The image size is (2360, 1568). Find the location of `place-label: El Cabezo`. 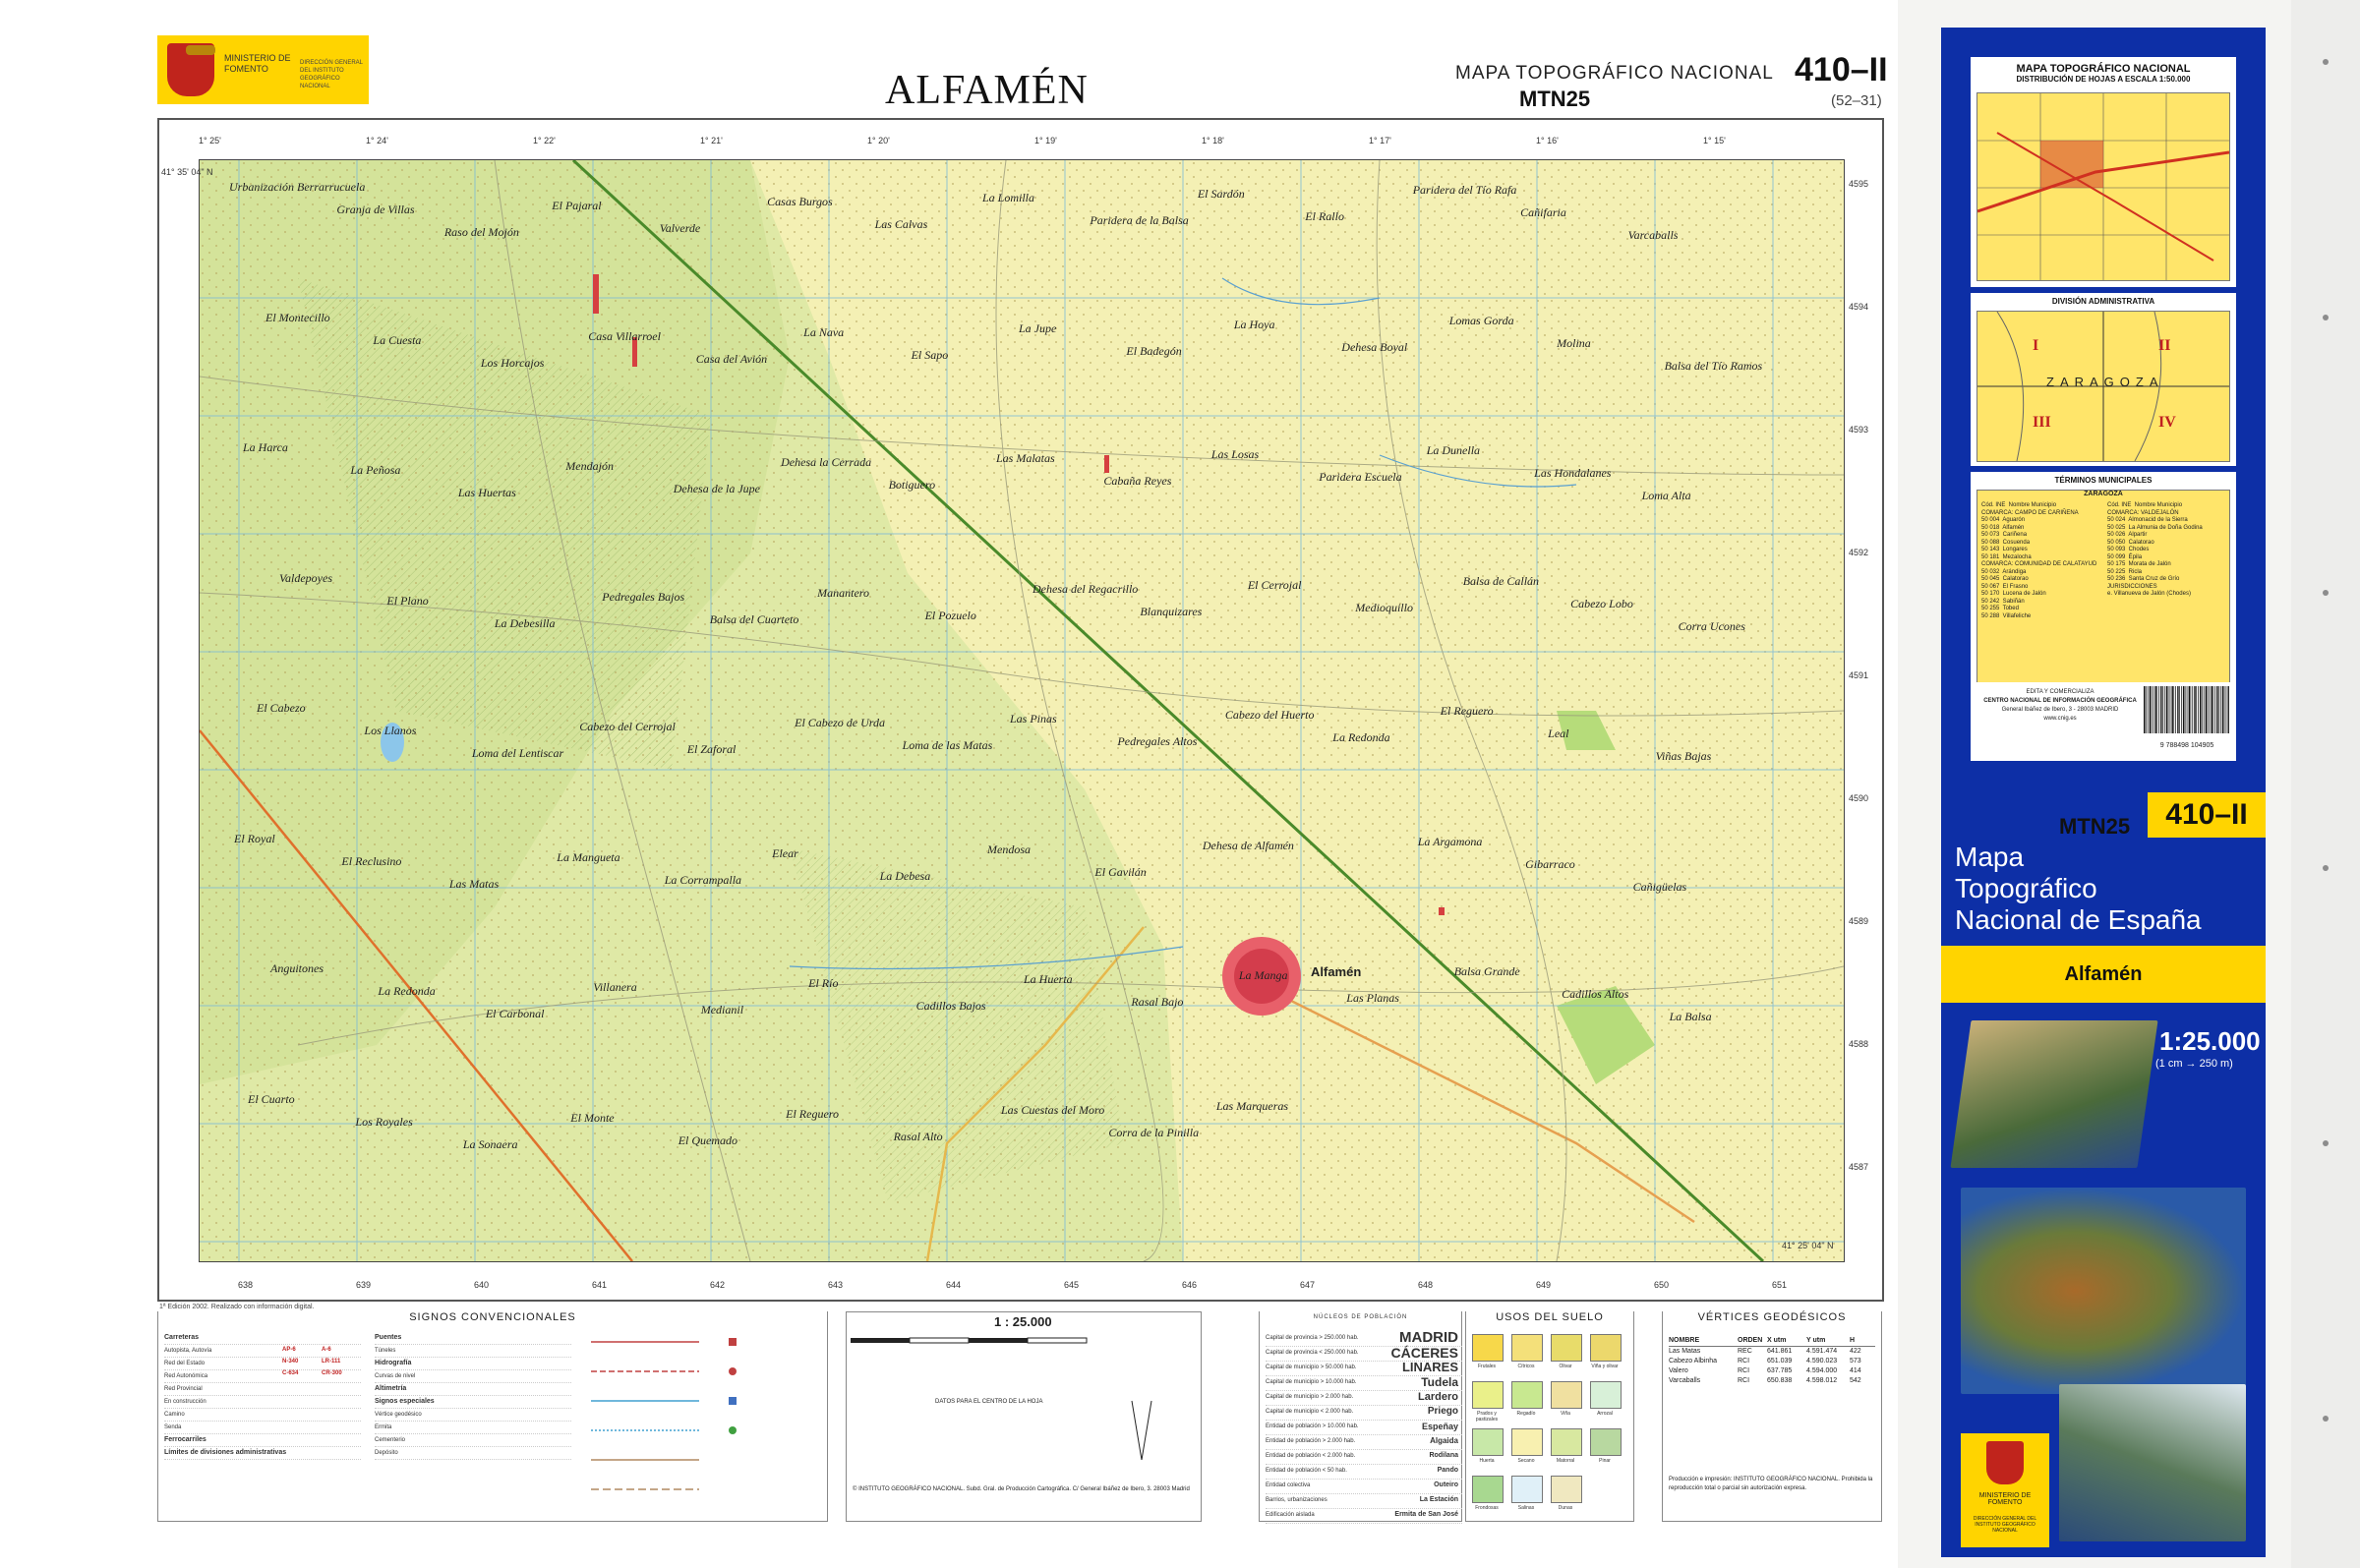

place-label: El Cabezo is located at coordinates (281, 708).